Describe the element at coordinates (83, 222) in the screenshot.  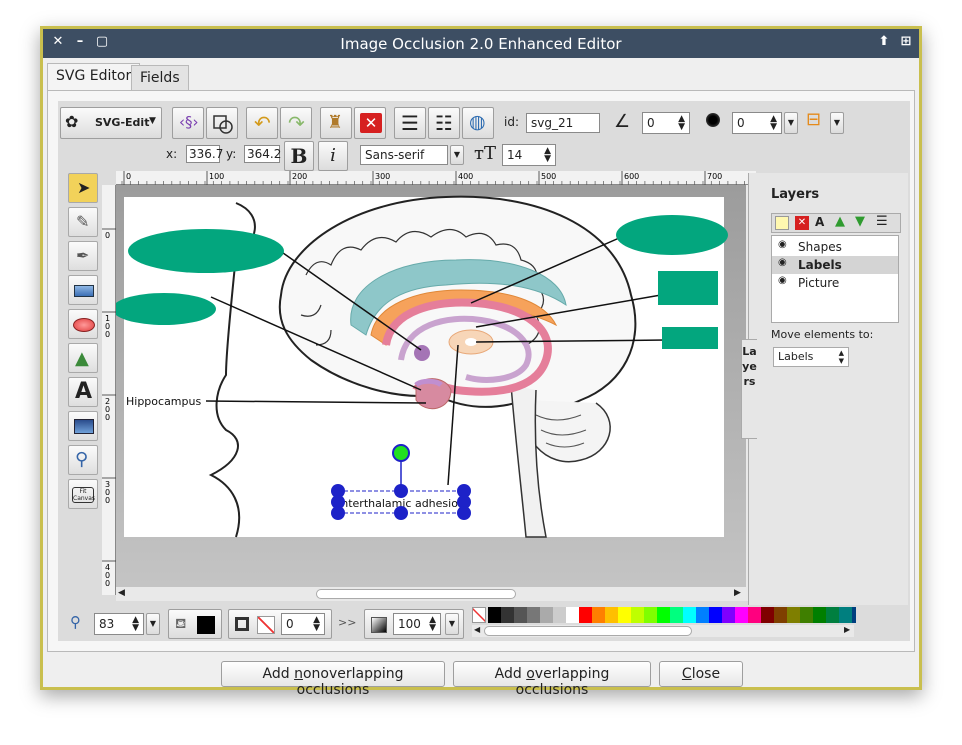
I see `pencil-tool: ✎` at that location.